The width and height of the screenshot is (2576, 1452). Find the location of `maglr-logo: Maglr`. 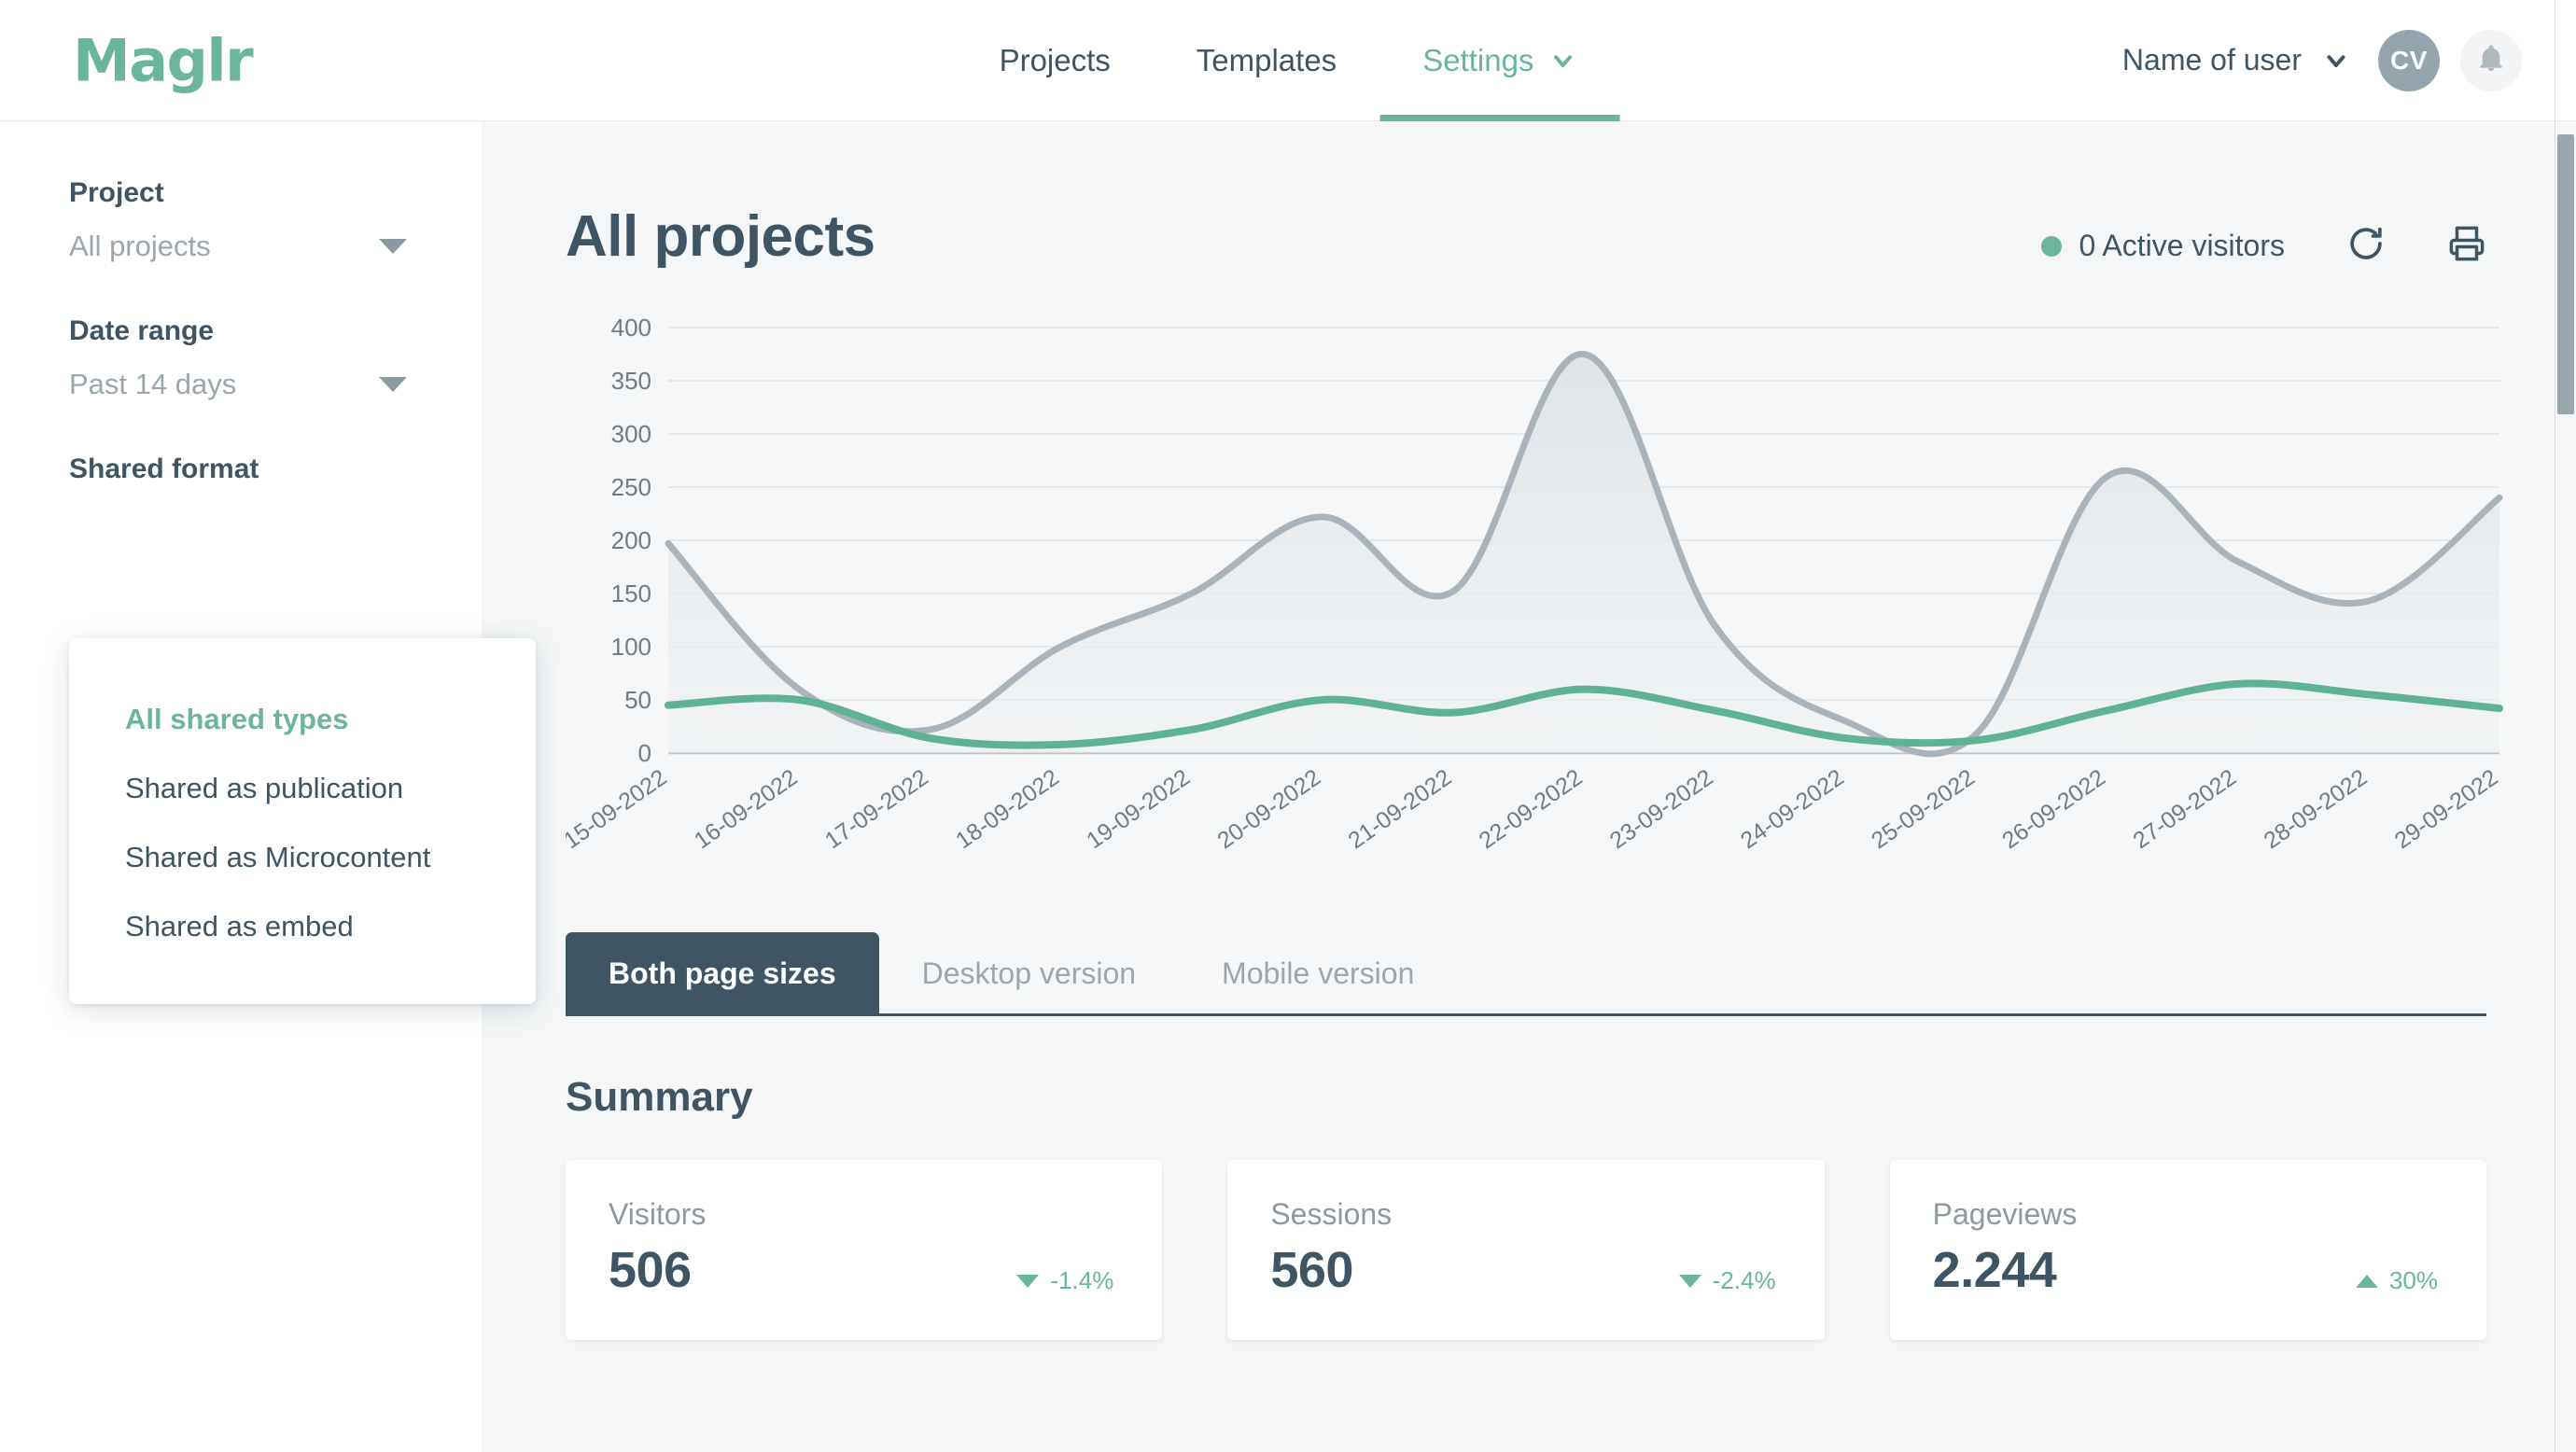

maglr-logo: Maglr is located at coordinates (163, 60).